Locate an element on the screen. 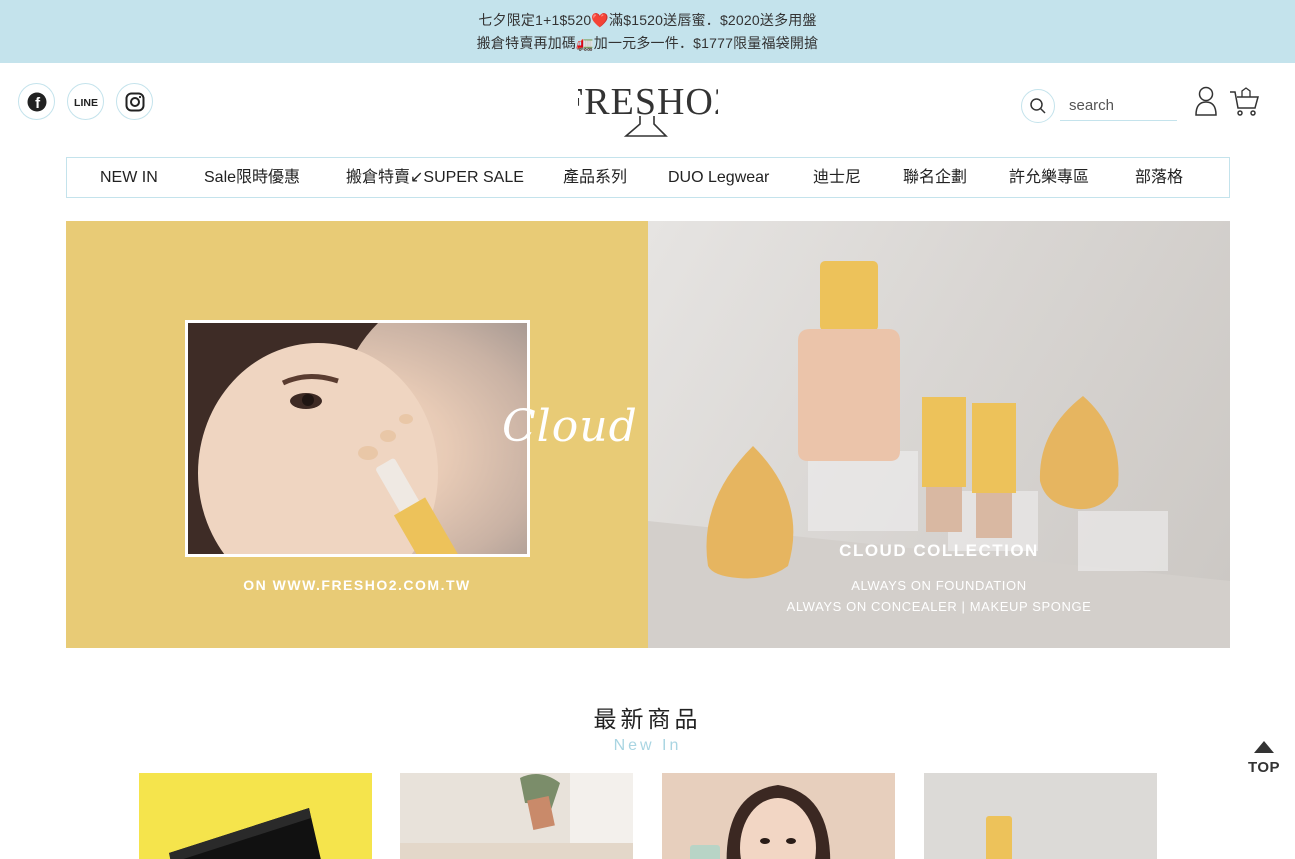 The height and width of the screenshot is (859, 1295). nav-item-super-sale: 搬倉特賣↙SUPER SALE is located at coordinates (435, 177).